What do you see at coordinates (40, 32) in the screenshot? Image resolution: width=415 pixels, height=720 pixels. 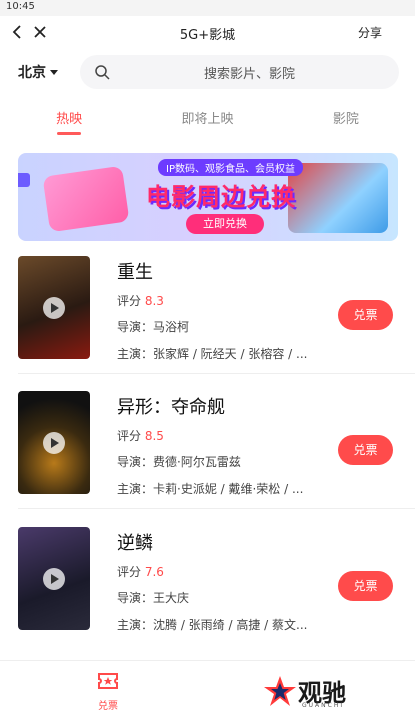 I see `close-icon` at bounding box center [40, 32].